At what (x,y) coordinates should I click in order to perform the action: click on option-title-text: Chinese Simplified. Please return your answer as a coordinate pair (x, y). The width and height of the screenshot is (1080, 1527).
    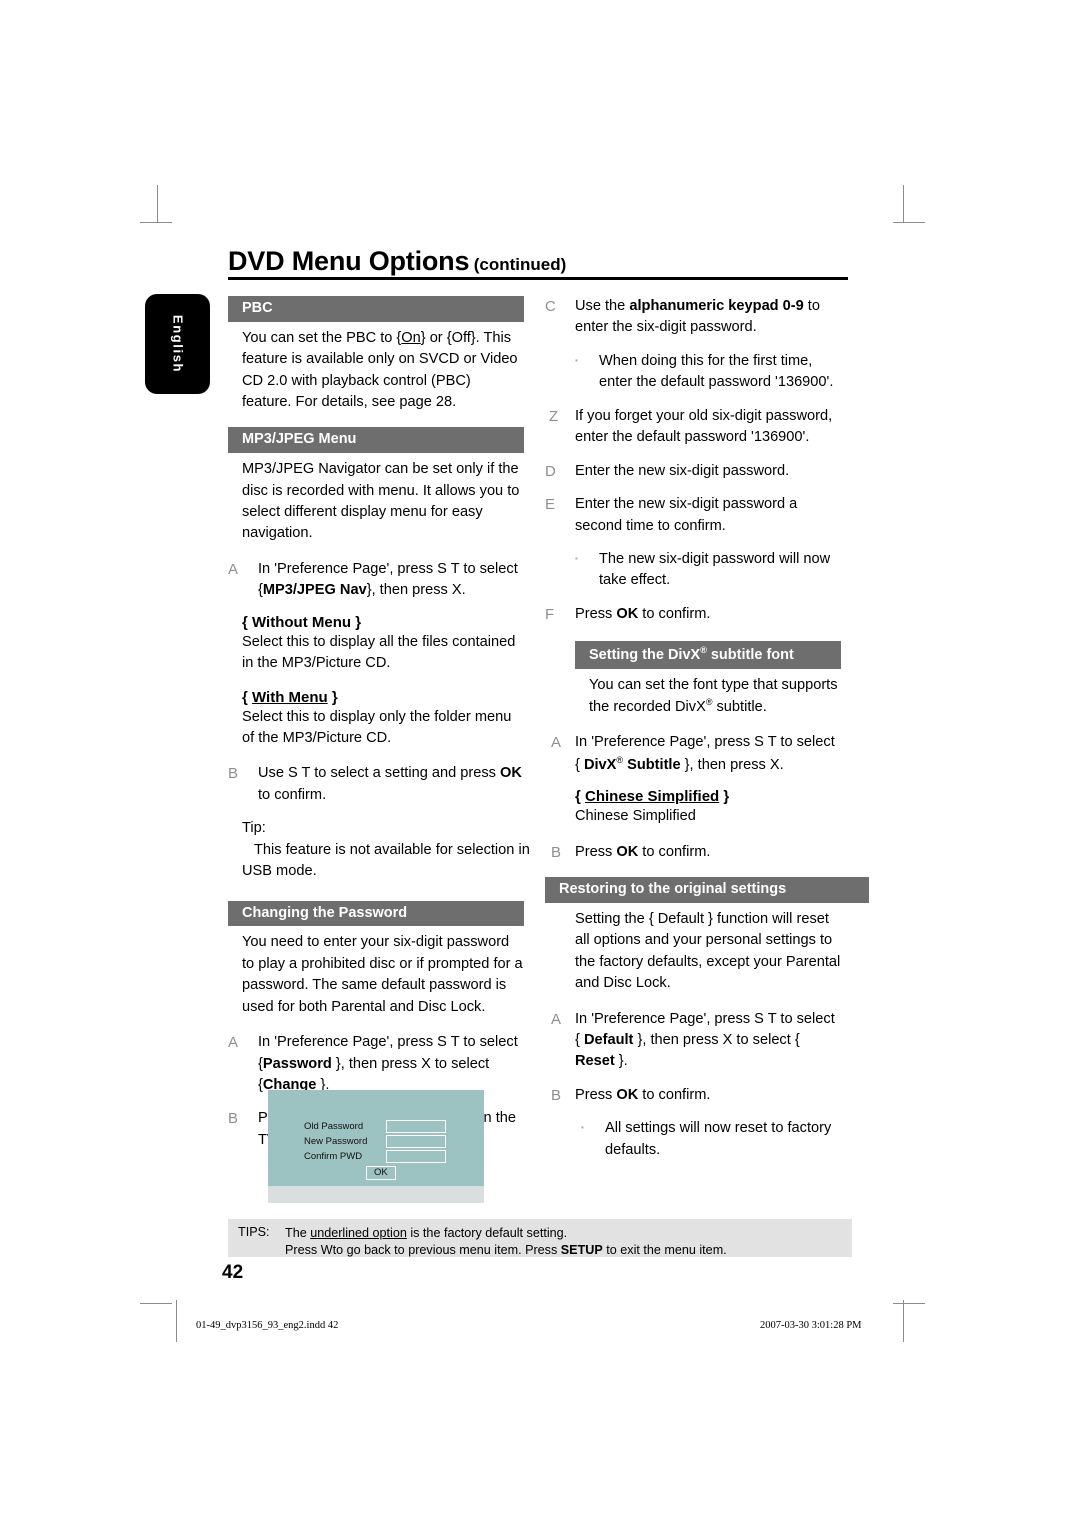
    Looking at the image, I should click on (652, 797).